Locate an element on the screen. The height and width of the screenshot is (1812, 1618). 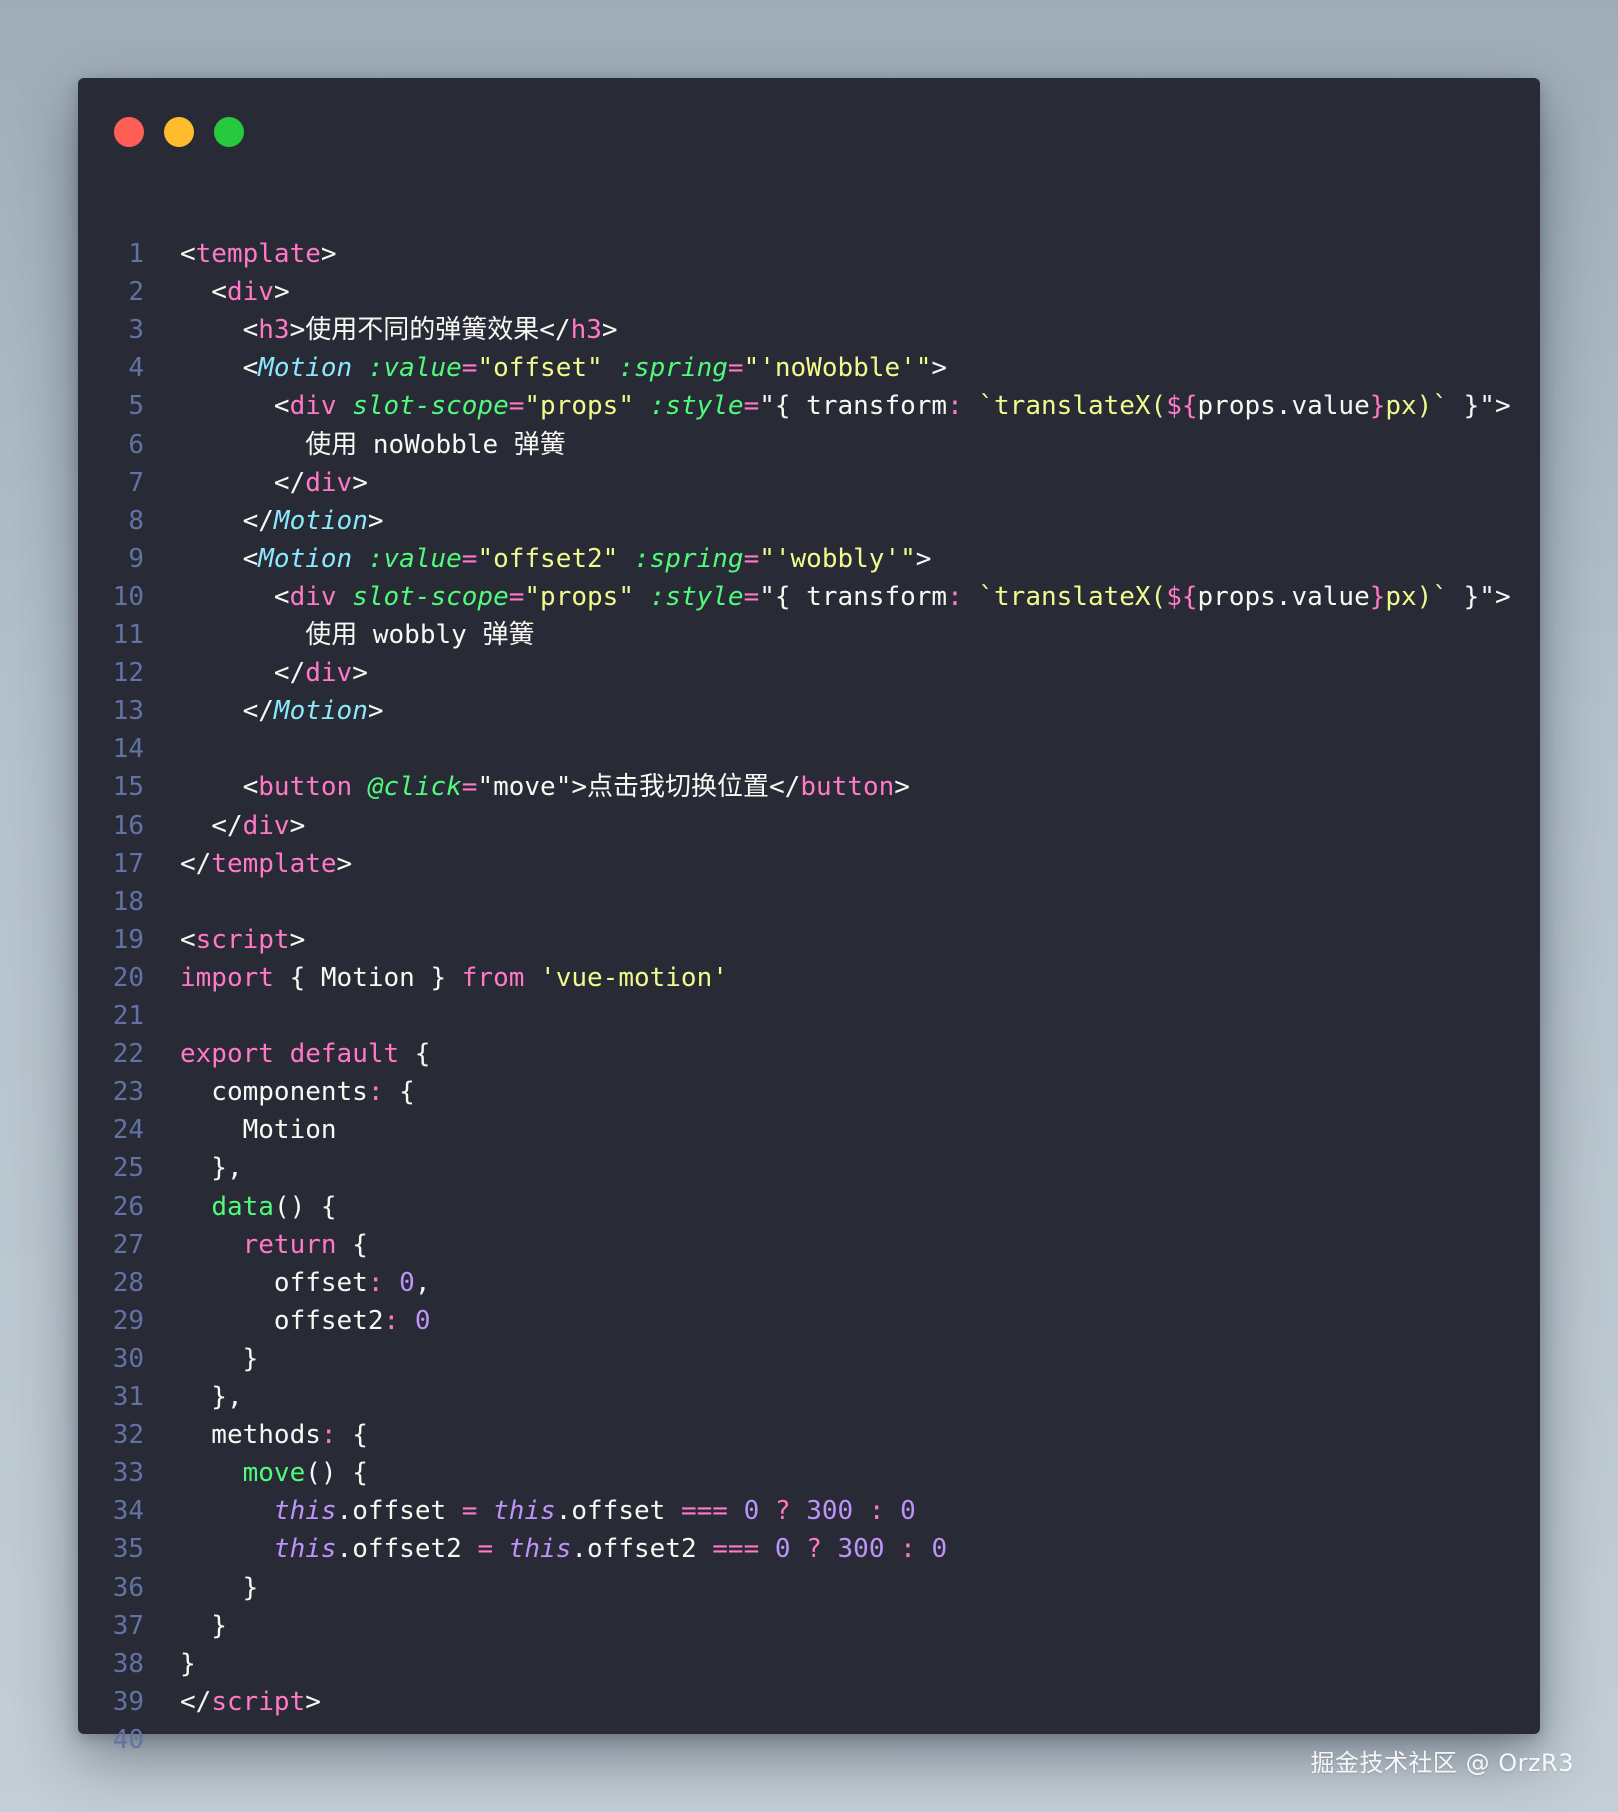
line-number: 27 is located at coordinates (128, 1244).